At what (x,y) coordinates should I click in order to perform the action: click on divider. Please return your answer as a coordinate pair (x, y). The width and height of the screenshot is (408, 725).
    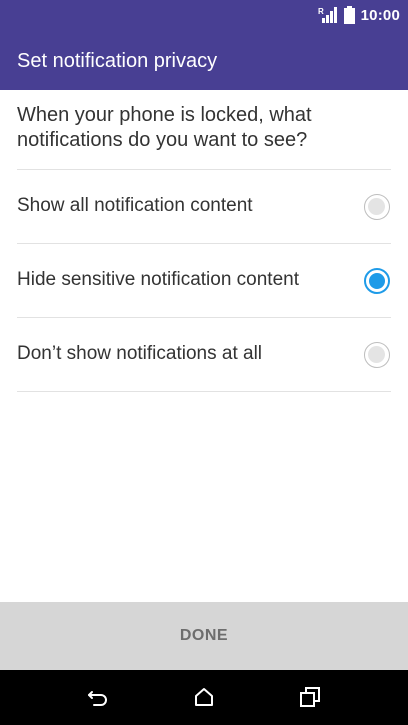
    Looking at the image, I should click on (204, 391).